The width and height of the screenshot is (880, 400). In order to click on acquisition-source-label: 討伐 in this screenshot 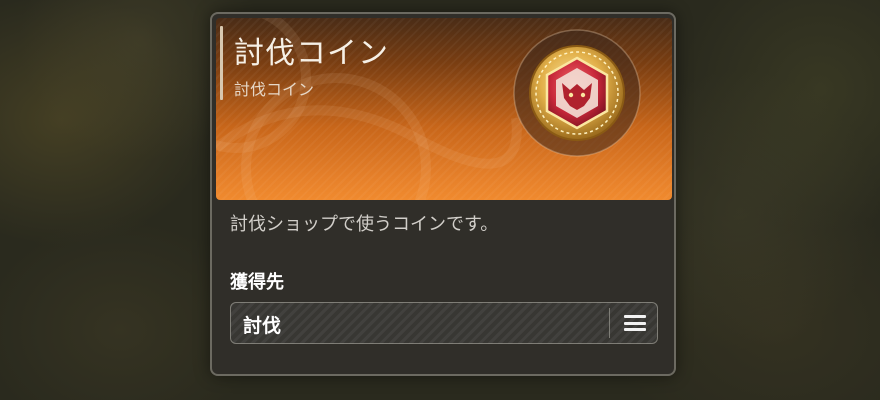, I will do `click(262, 326)`.